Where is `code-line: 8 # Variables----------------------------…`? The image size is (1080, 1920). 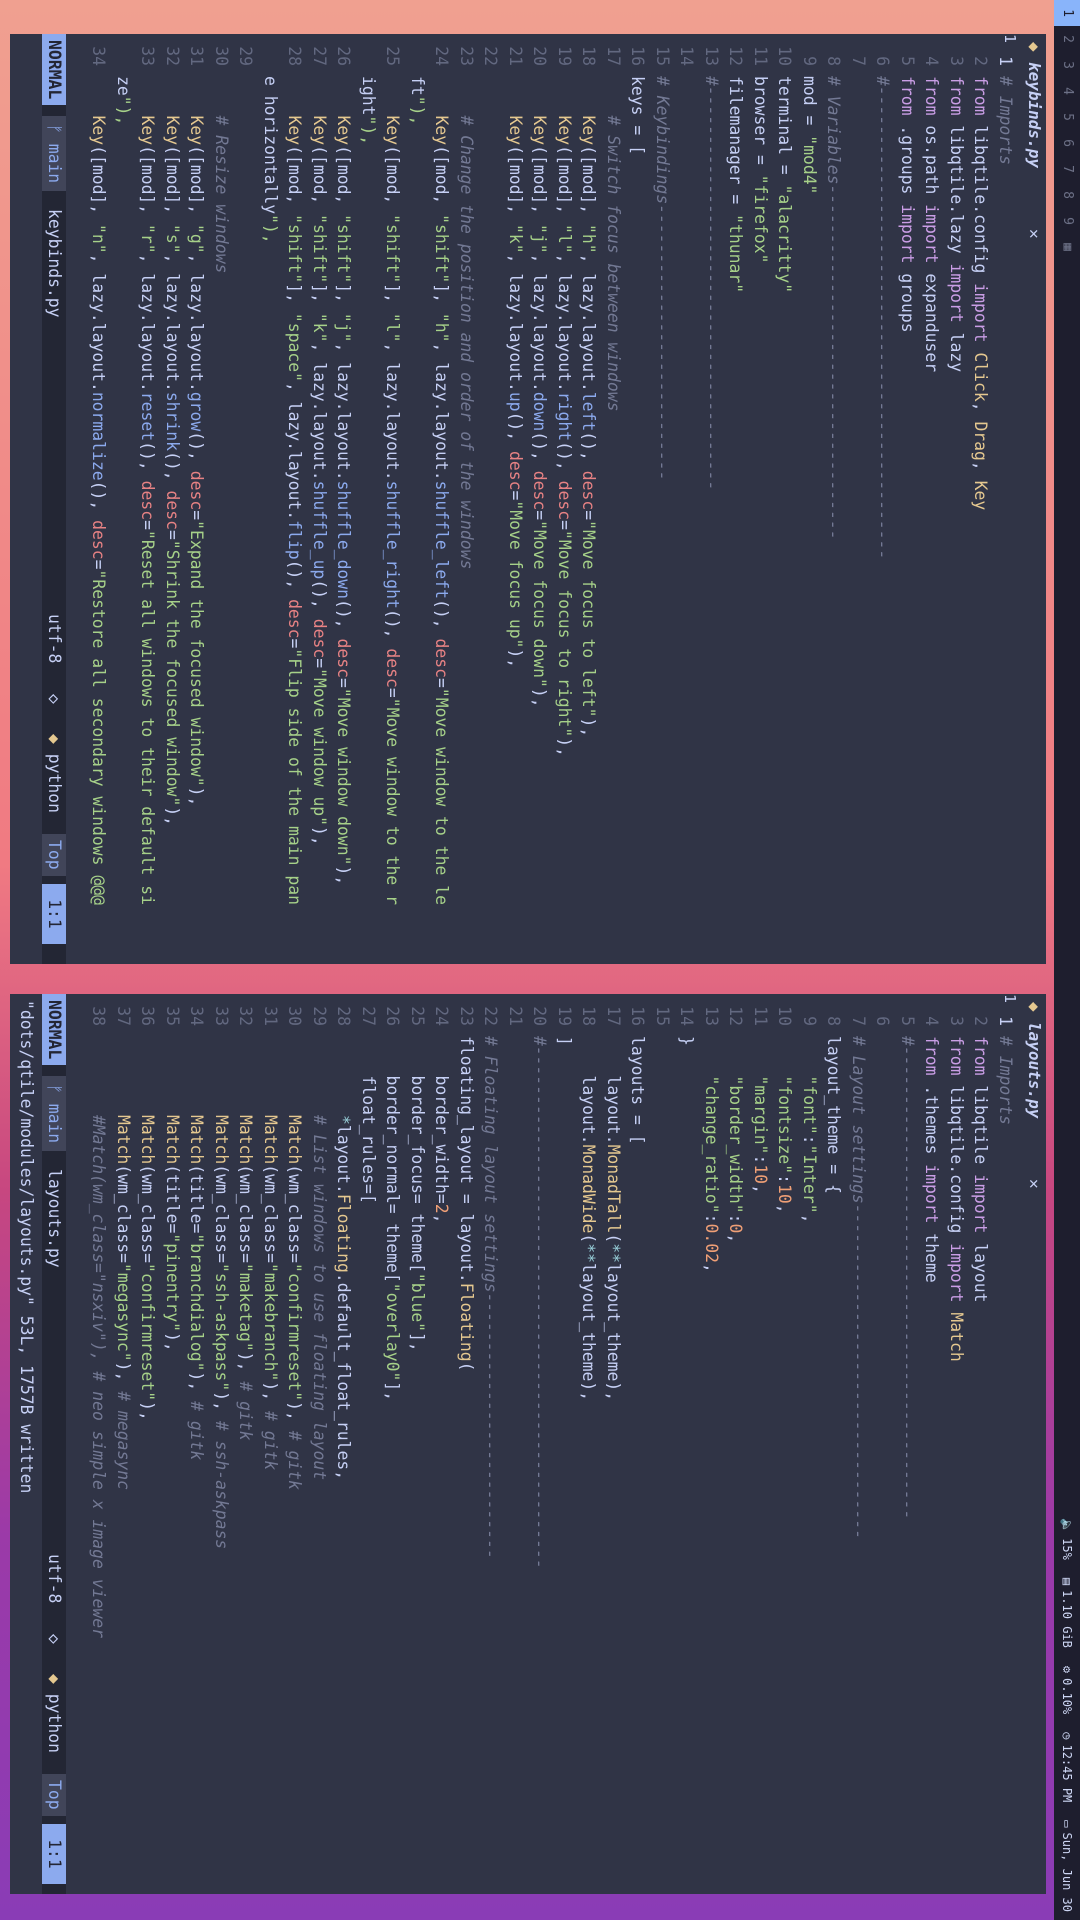 code-line: 8 # Variables----------------------------… is located at coordinates (833, 499).